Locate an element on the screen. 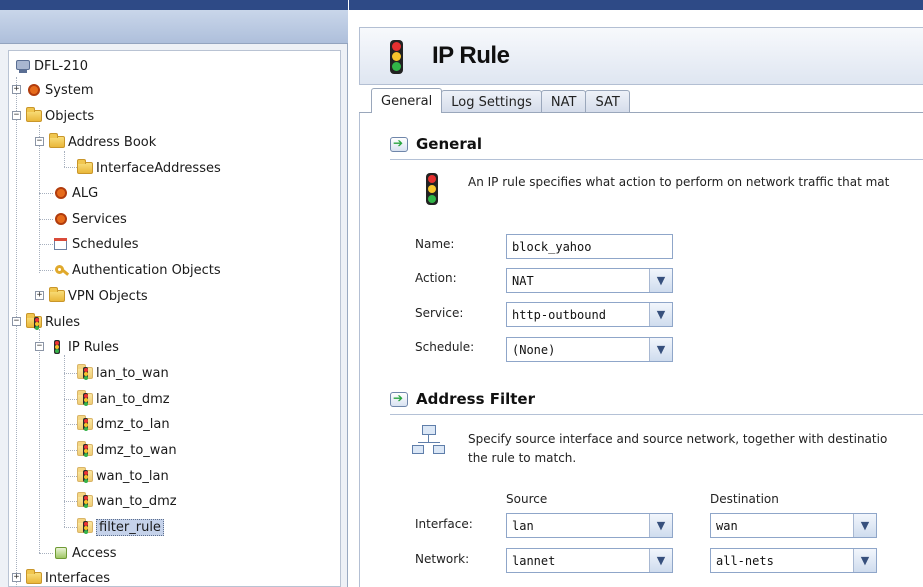 The image size is (923, 587). destination-interface-select: wan ▼ is located at coordinates (793, 525).